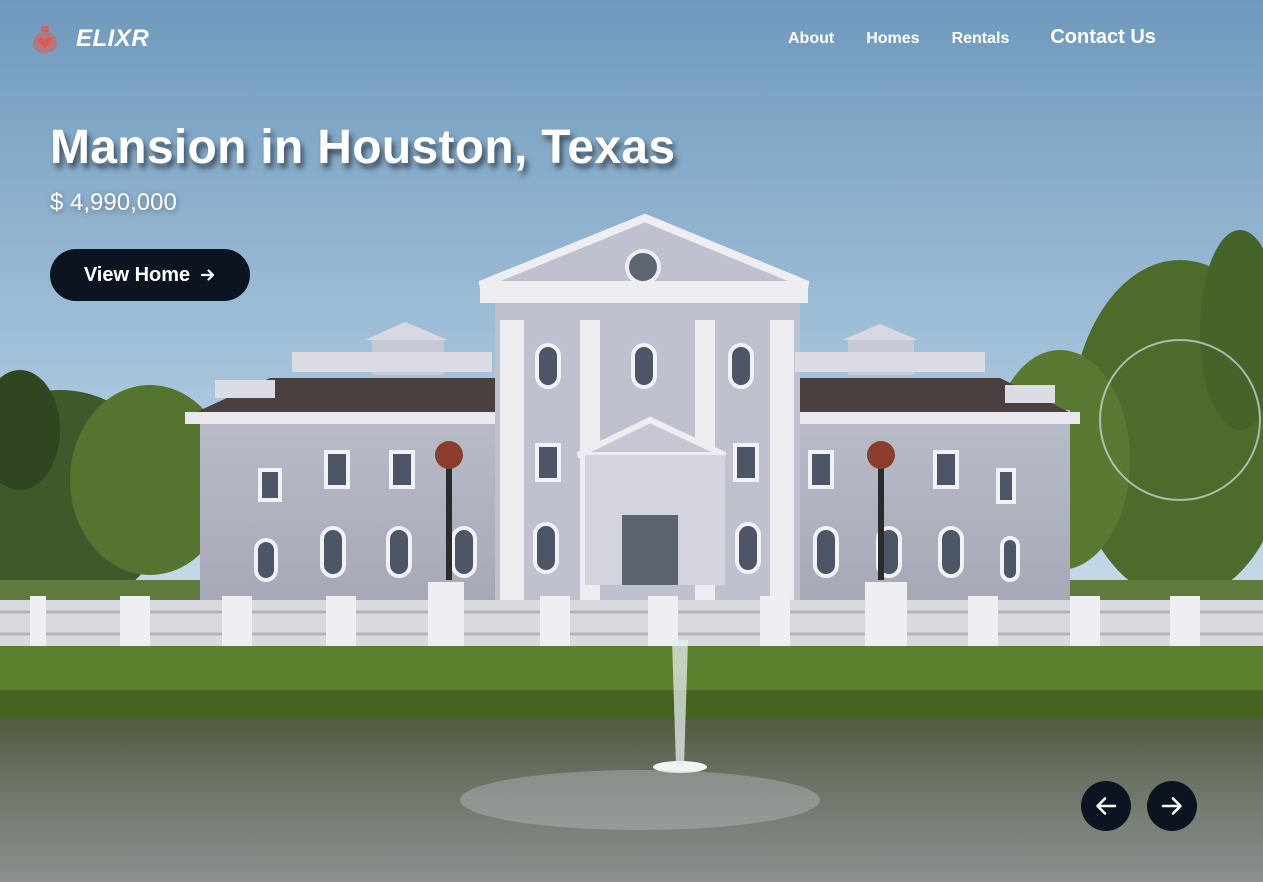 The width and height of the screenshot is (1263, 882). What do you see at coordinates (363, 147) in the screenshot?
I see `property-title: Mansion in Houston, Texas` at bounding box center [363, 147].